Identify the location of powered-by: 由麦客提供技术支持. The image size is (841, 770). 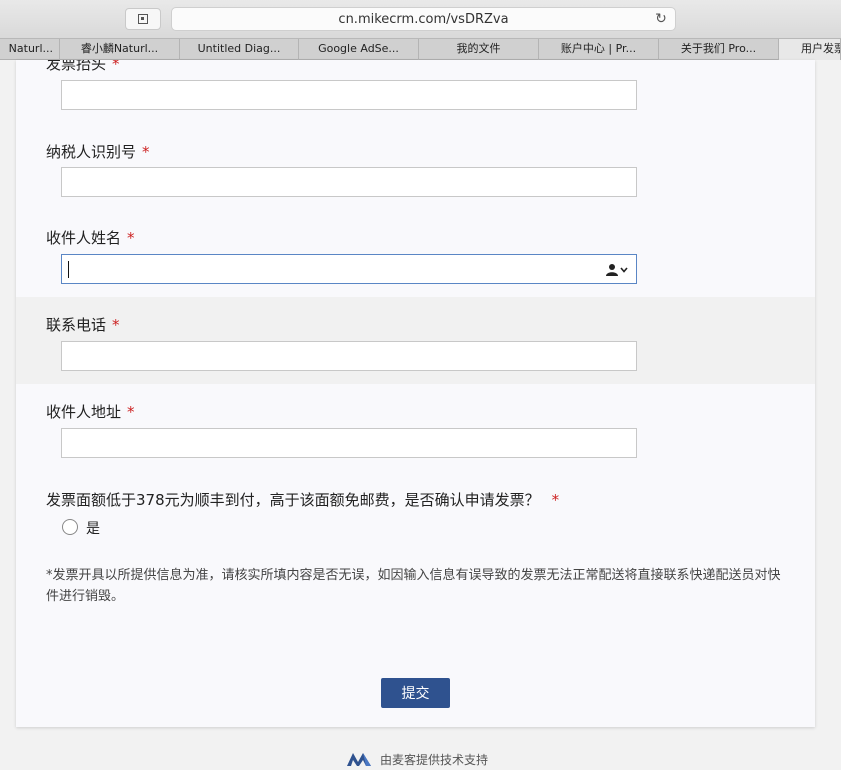
(417, 759).